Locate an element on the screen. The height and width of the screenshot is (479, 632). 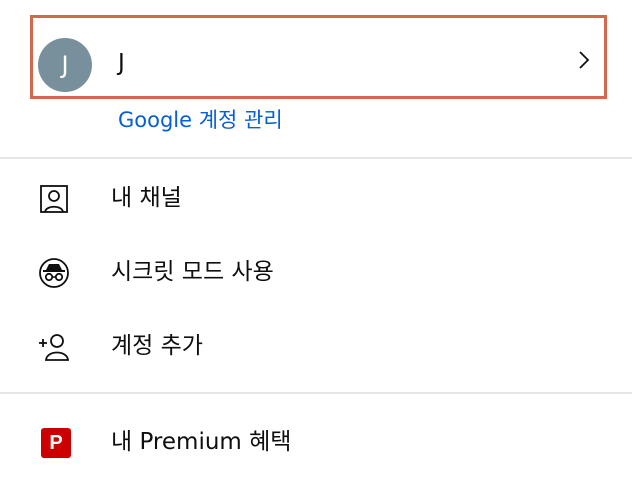
menu-item-my-channel: 내 채널 is located at coordinates (316, 198).